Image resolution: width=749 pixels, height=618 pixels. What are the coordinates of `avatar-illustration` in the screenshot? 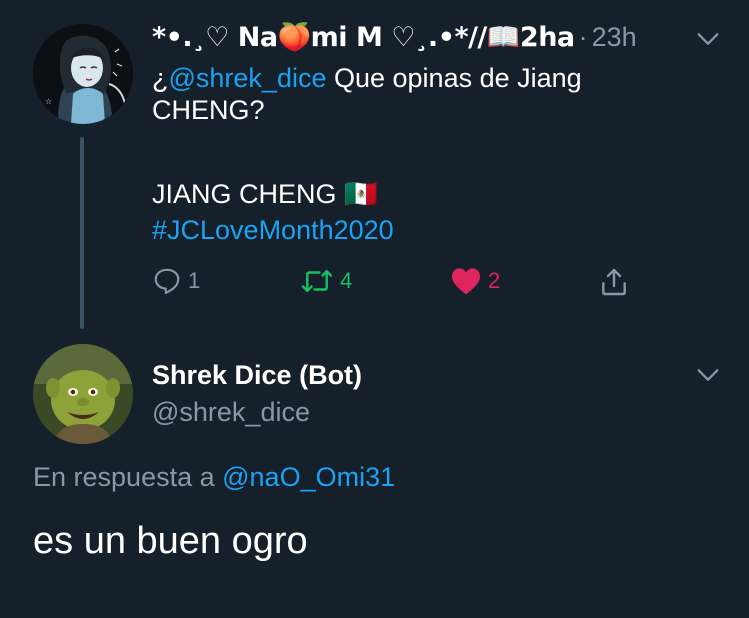 It's located at (83, 394).